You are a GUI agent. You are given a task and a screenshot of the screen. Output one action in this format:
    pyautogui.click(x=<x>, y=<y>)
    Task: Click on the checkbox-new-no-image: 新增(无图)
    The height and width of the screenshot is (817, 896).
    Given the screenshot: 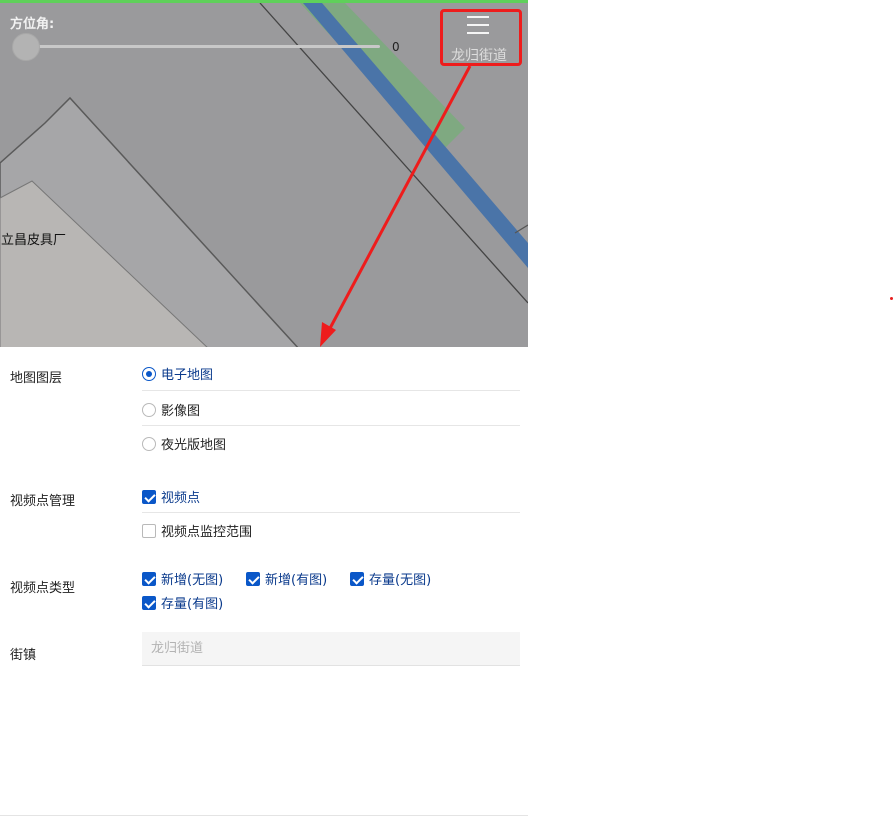 What is the action you would take?
    pyautogui.click(x=182, y=578)
    